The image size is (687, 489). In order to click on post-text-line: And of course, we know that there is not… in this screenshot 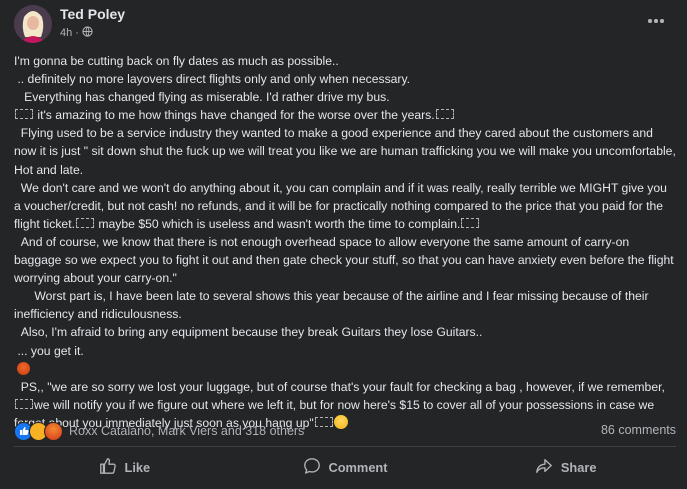, I will do `click(346, 260)`.